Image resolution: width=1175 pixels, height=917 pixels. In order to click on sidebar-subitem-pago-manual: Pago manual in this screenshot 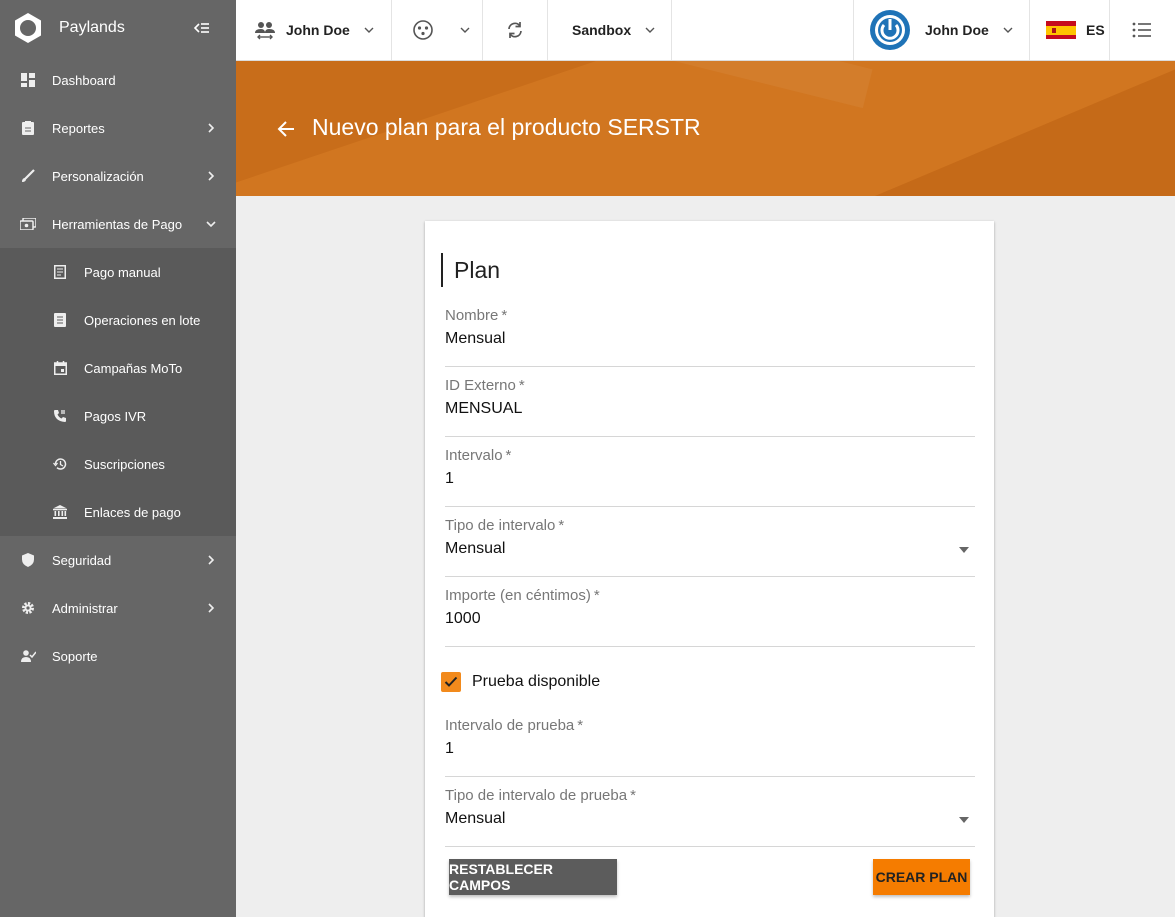, I will do `click(118, 272)`.